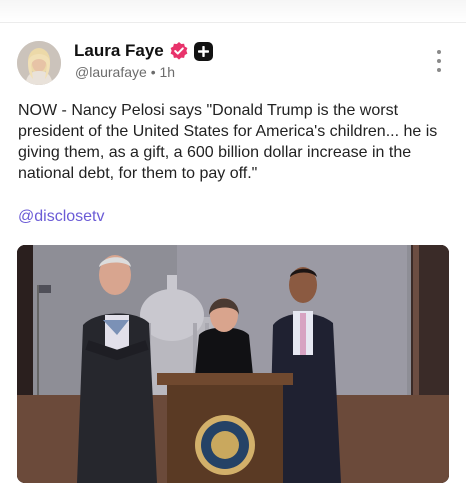 This screenshot has width=466, height=500. I want to click on author-meta: @laurafaye • 1h, so click(125, 72).